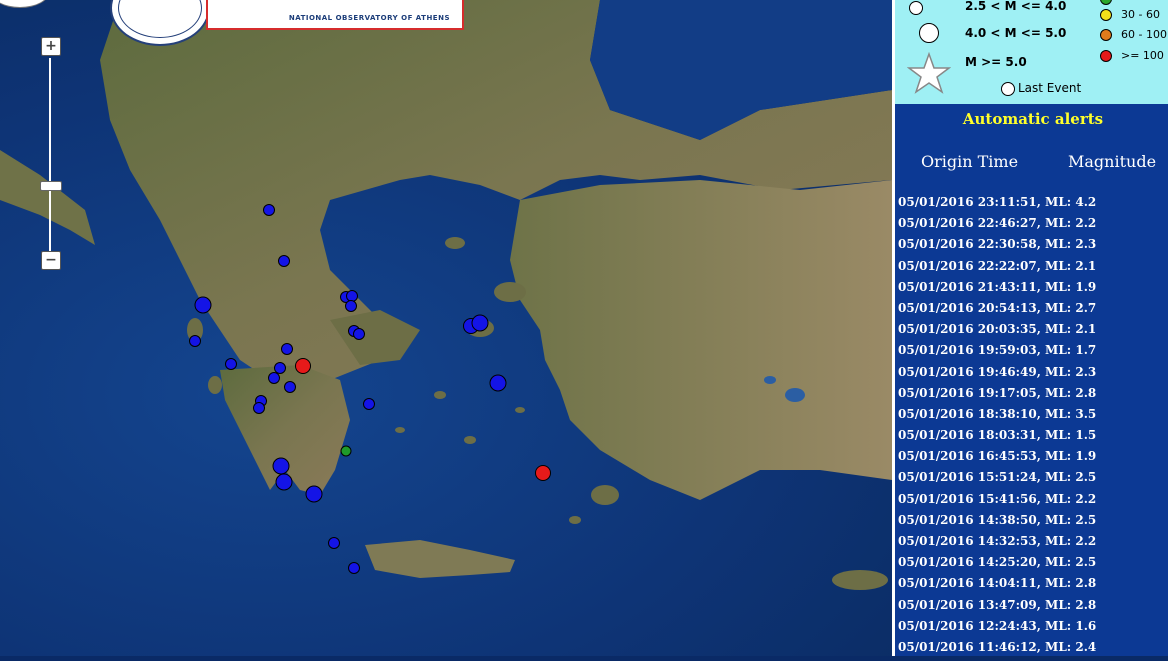 This screenshot has height=661, width=1168. What do you see at coordinates (1144, 34) in the screenshot?
I see `age-range-label: 60 - 100` at bounding box center [1144, 34].